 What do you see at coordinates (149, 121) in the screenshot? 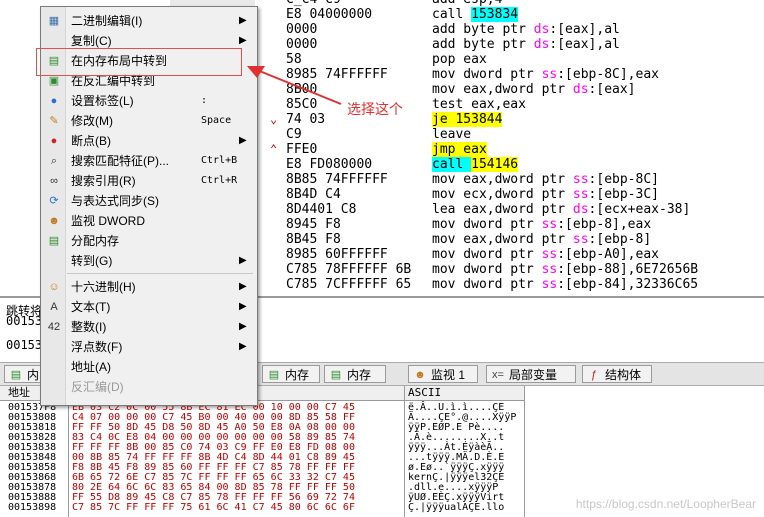
I see `menu-modify: ✎ 修改(M) Space` at bounding box center [149, 121].